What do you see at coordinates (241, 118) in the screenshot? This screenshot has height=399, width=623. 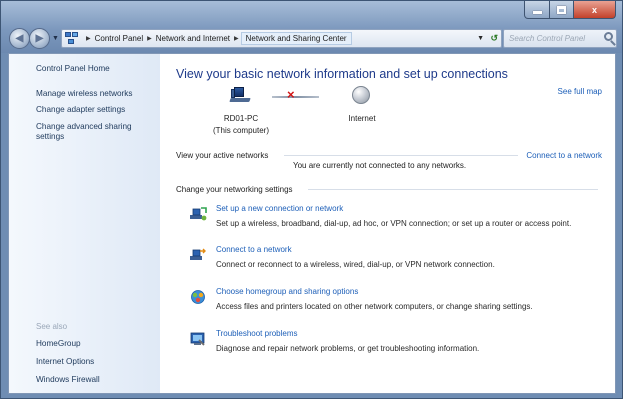 I see `computer-name-label: RD01-PC` at bounding box center [241, 118].